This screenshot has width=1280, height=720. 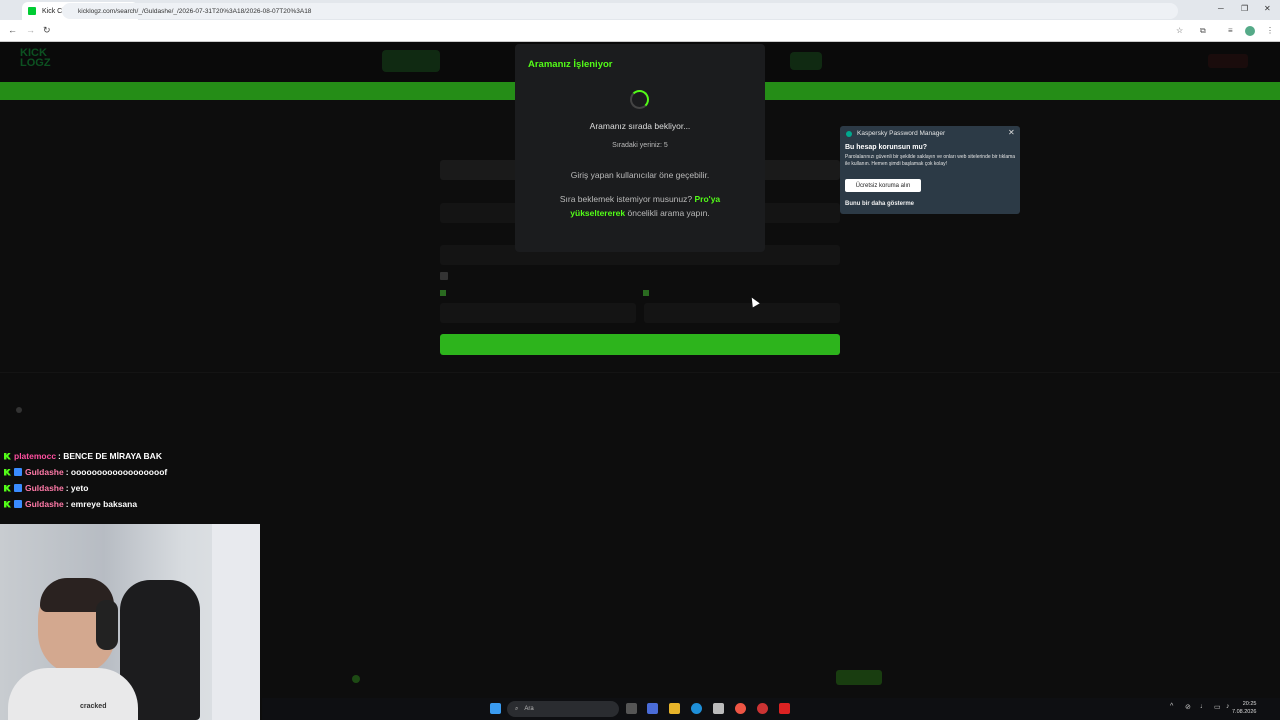 I want to click on chat-text: : BENCE DE MİRAYA BAK, so click(x=110, y=456).